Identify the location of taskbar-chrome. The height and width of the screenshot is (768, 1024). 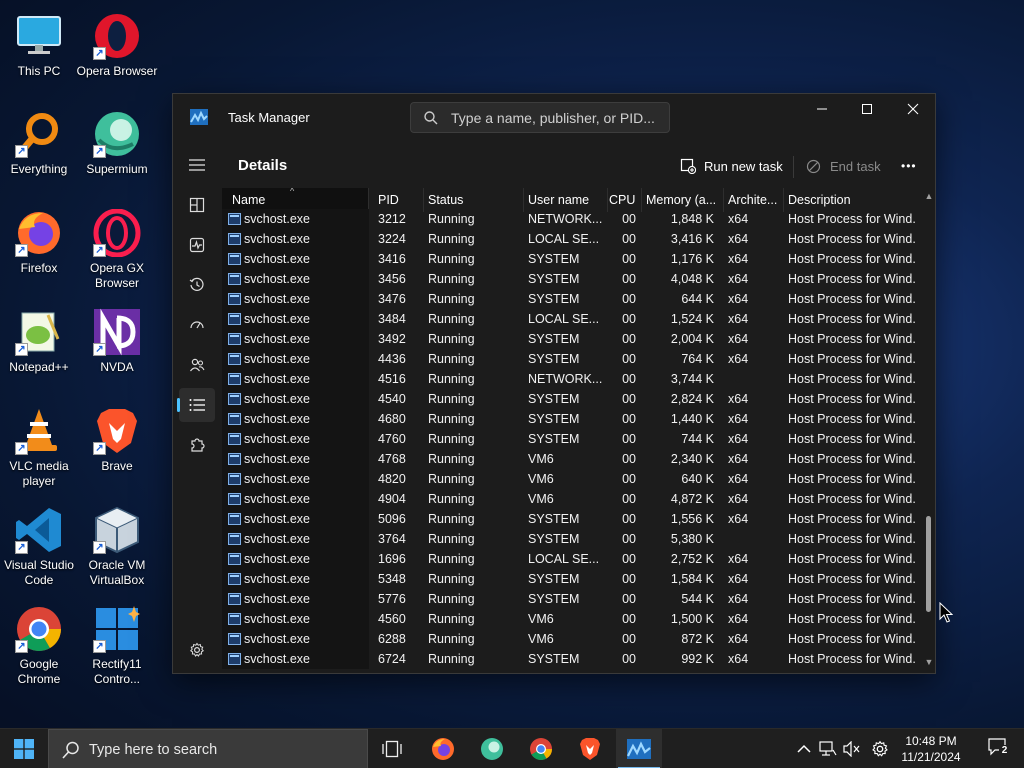
(541, 748).